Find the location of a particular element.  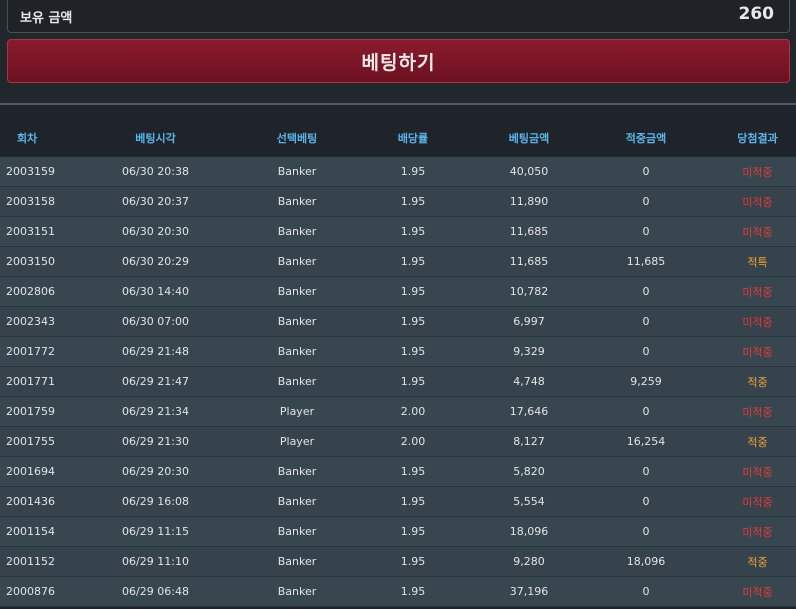

bet-time-cell: 06/29 21:48 is located at coordinates (155, 351).